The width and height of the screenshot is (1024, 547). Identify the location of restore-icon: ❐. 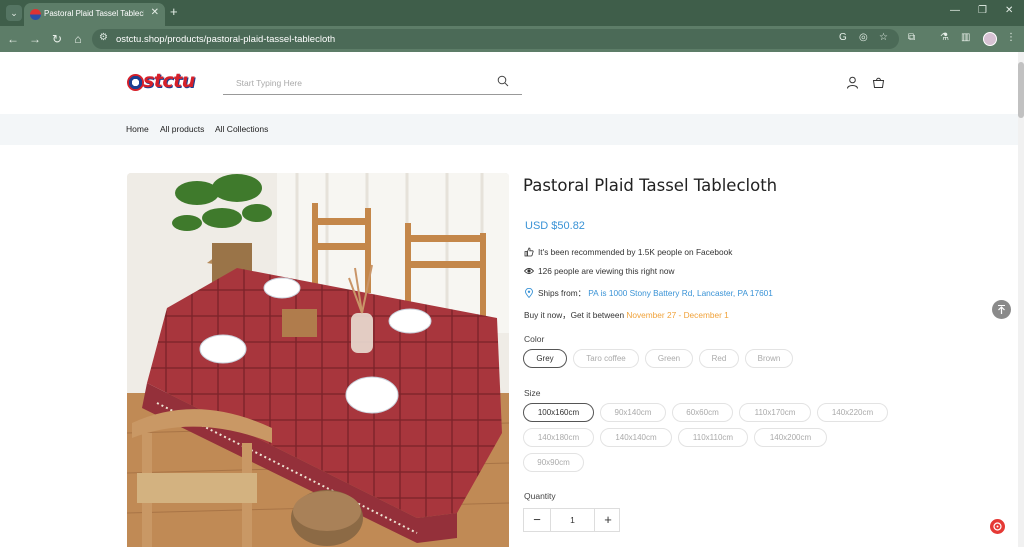
(982, 10).